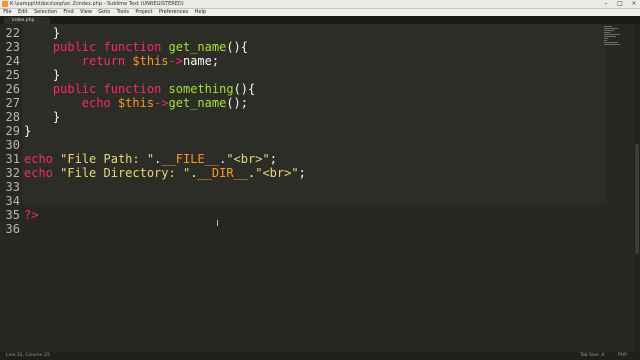  What do you see at coordinates (28, 355) in the screenshot?
I see `cursor-position: Line 32, Column 25` at bounding box center [28, 355].